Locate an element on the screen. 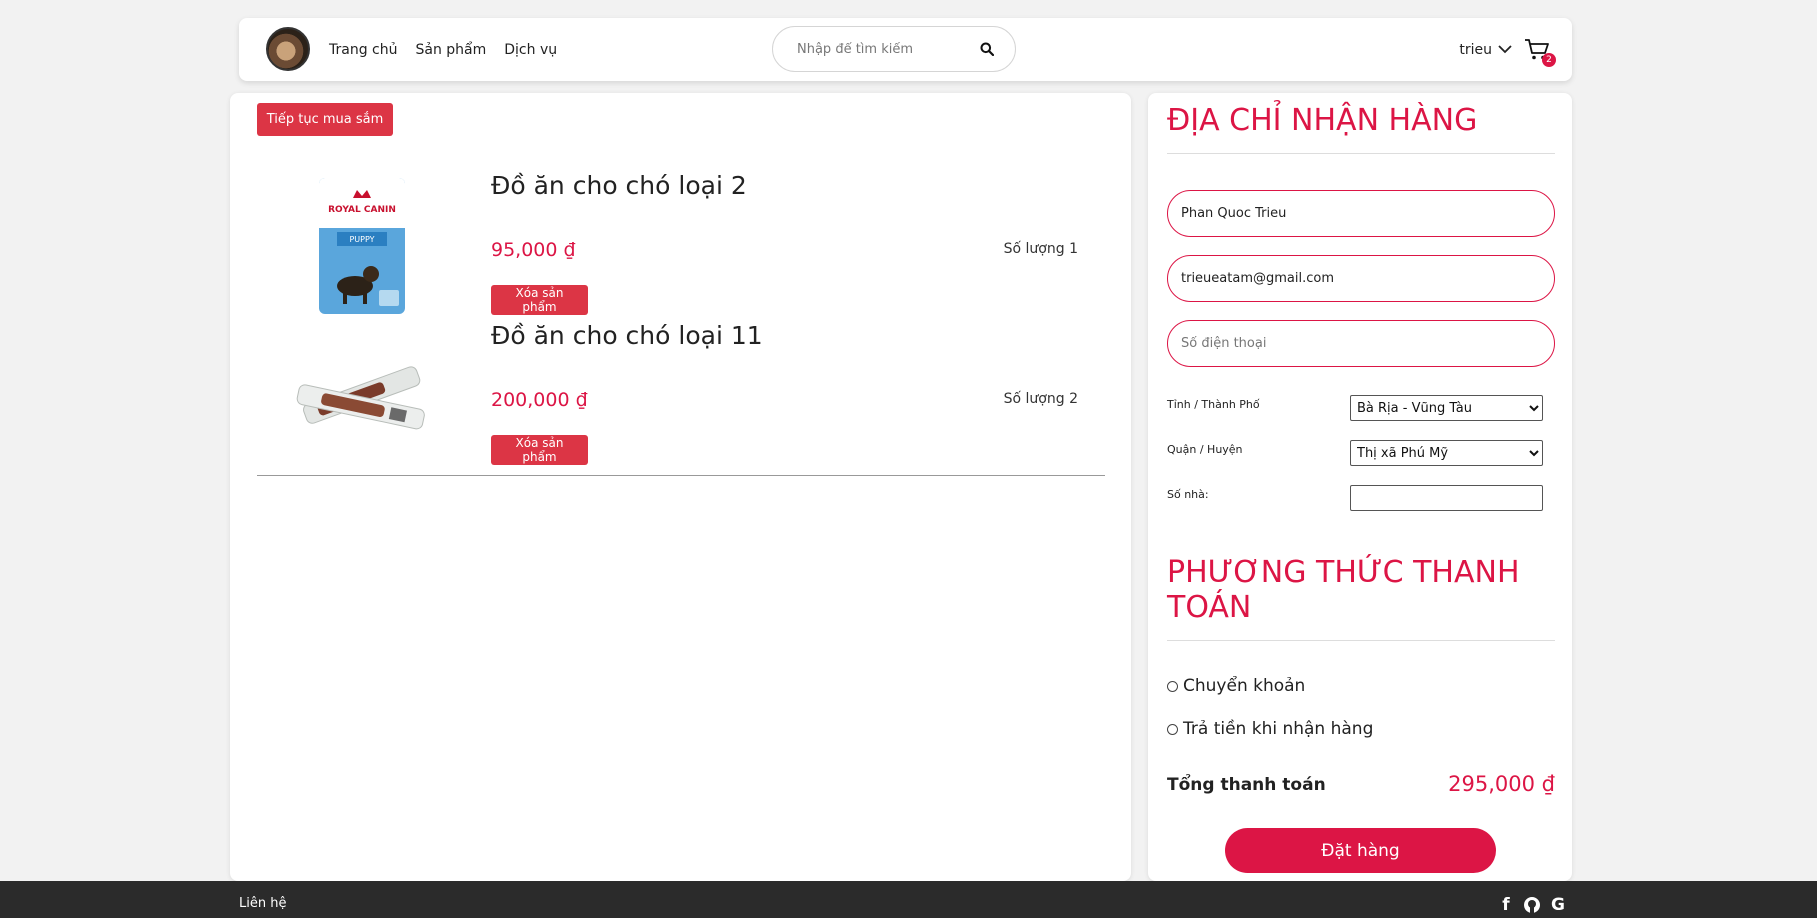  phone-field is located at coordinates (1361, 343).